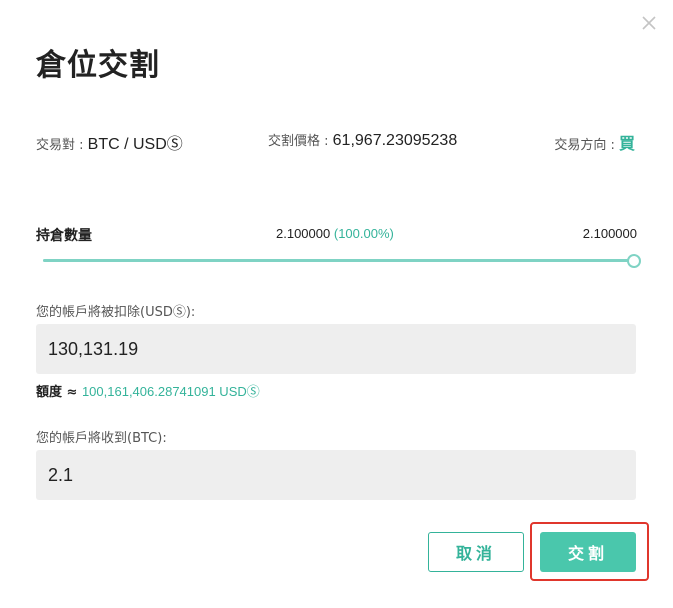  I want to click on position-quantity-max: 2.100000, so click(609, 233).